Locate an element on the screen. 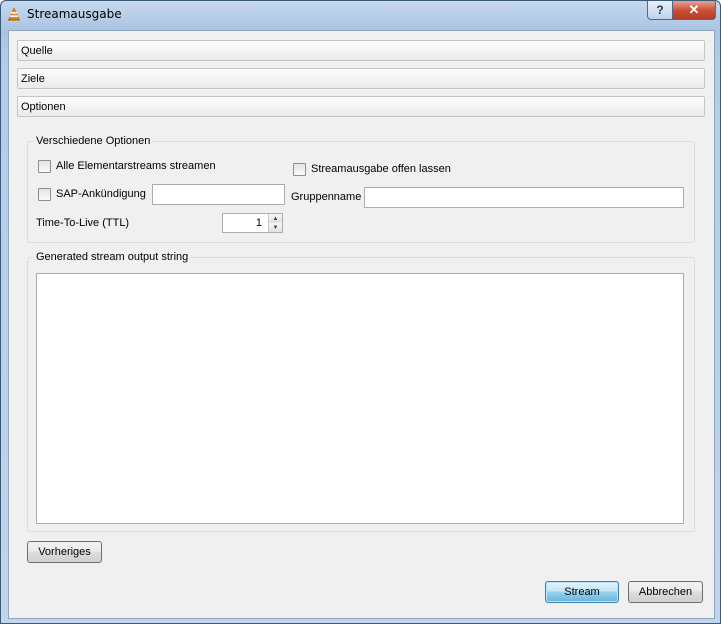 This screenshot has height=624, width=721. close-button: ✕ is located at coordinates (694, 10).